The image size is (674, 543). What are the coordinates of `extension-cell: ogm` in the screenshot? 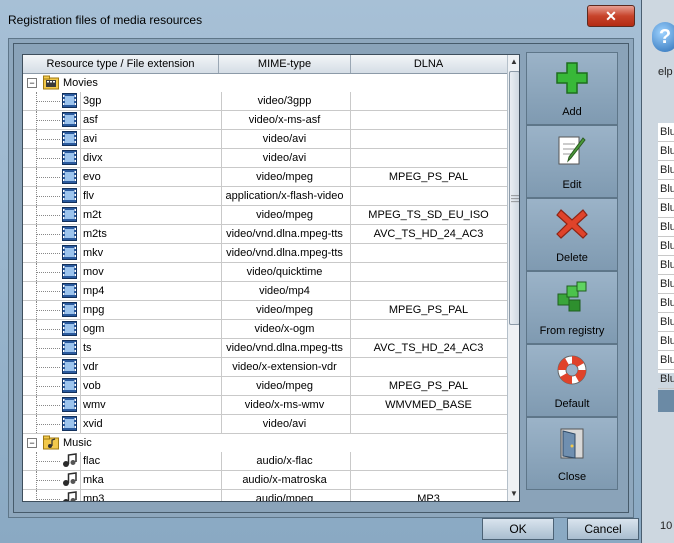 It's located at (151, 329).